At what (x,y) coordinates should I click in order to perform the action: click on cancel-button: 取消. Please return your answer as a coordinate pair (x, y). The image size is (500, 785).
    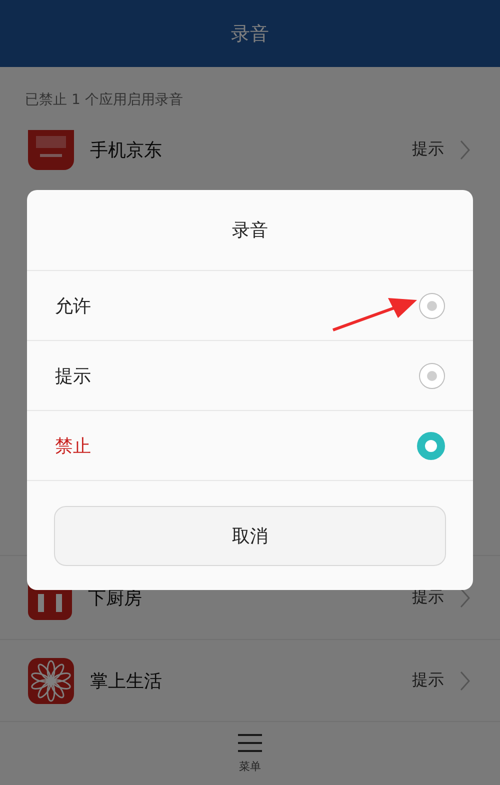
    Looking at the image, I should click on (250, 536).